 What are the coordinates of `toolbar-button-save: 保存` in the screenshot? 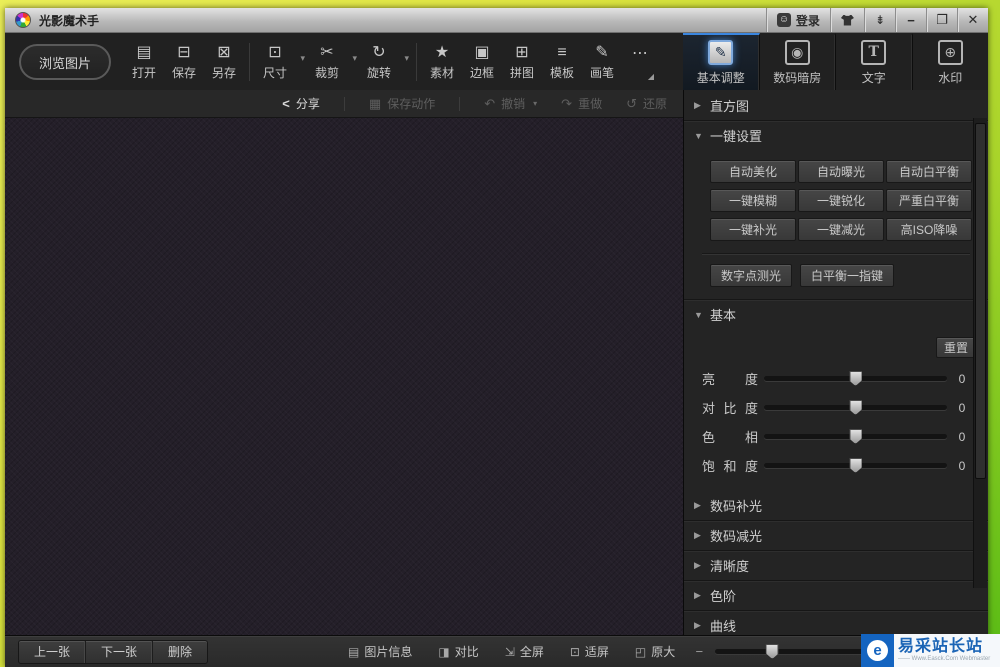 It's located at (184, 62).